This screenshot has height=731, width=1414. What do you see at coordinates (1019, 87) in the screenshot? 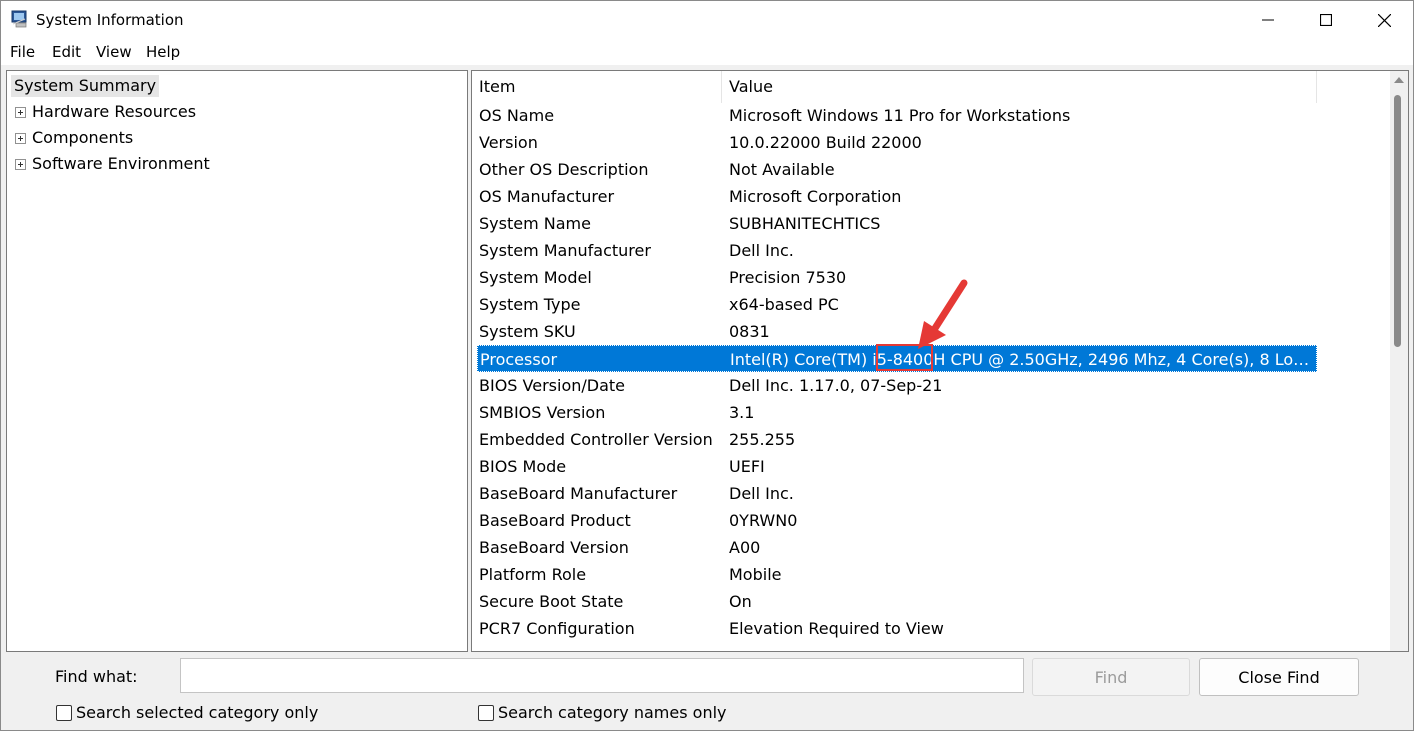
I see `column-header-value: Value` at bounding box center [1019, 87].